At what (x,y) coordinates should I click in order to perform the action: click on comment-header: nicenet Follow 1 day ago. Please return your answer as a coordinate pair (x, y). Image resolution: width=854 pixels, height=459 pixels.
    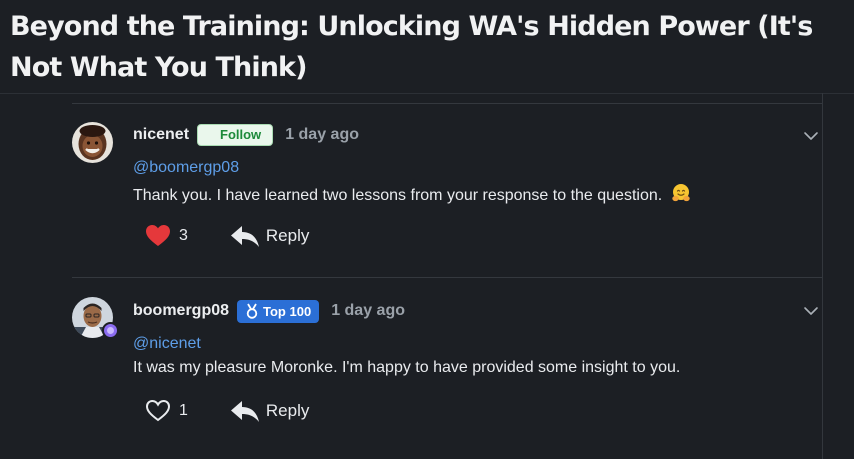
    Looking at the image, I should click on (246, 135).